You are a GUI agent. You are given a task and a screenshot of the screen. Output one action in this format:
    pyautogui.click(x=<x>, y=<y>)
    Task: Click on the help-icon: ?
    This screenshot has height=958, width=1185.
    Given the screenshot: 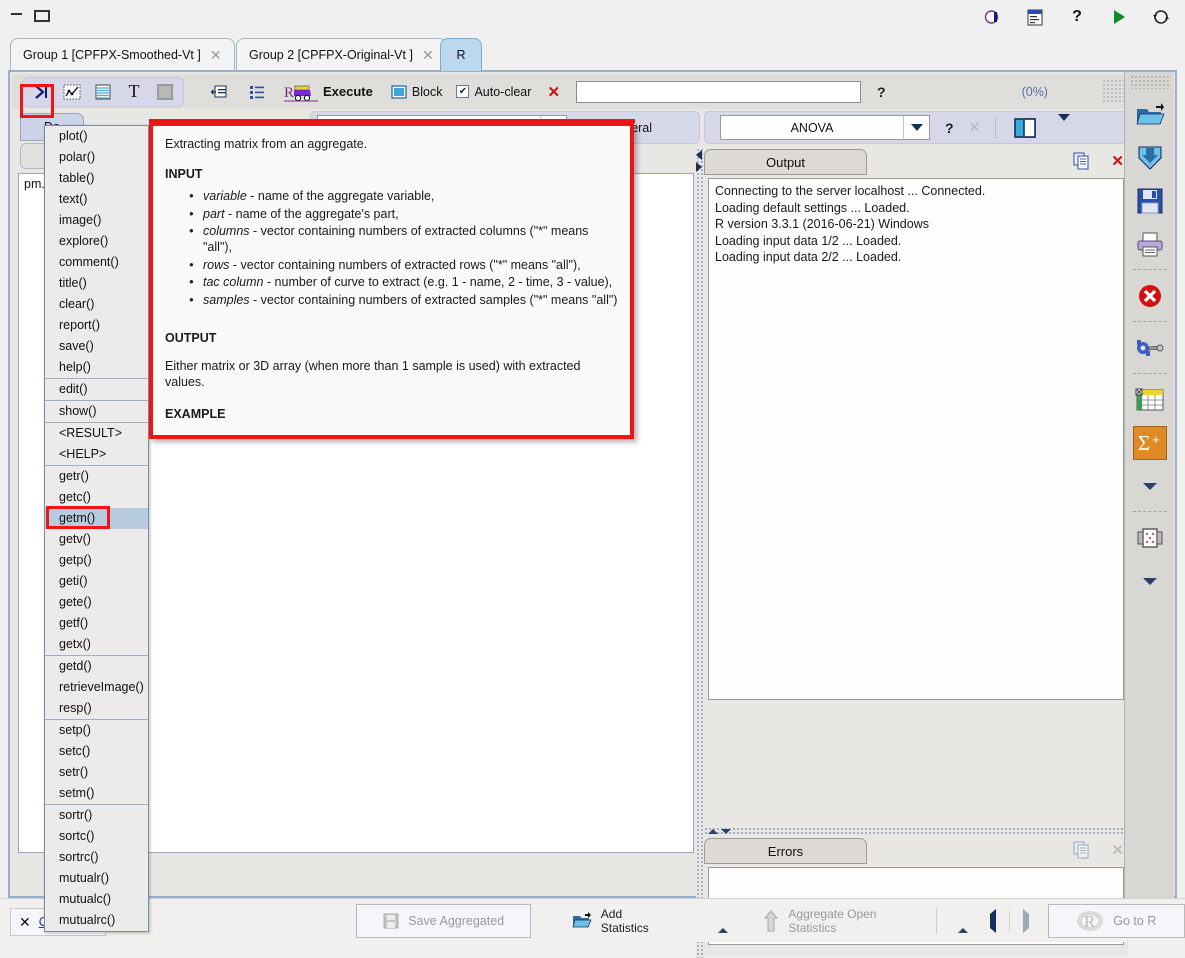 What is the action you would take?
    pyautogui.click(x=1077, y=17)
    